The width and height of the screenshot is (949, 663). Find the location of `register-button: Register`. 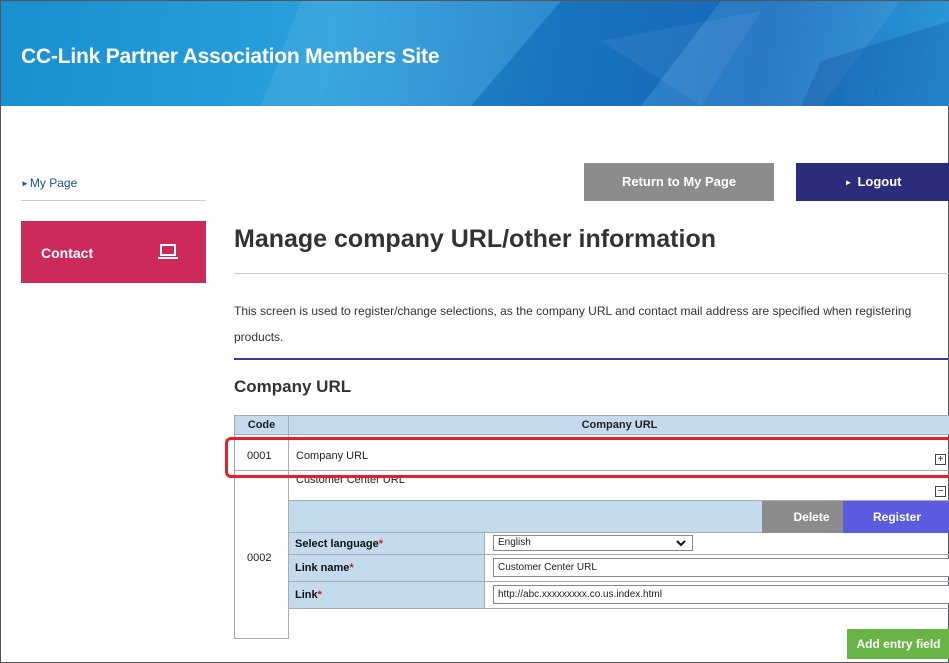

register-button: Register is located at coordinates (896, 517).